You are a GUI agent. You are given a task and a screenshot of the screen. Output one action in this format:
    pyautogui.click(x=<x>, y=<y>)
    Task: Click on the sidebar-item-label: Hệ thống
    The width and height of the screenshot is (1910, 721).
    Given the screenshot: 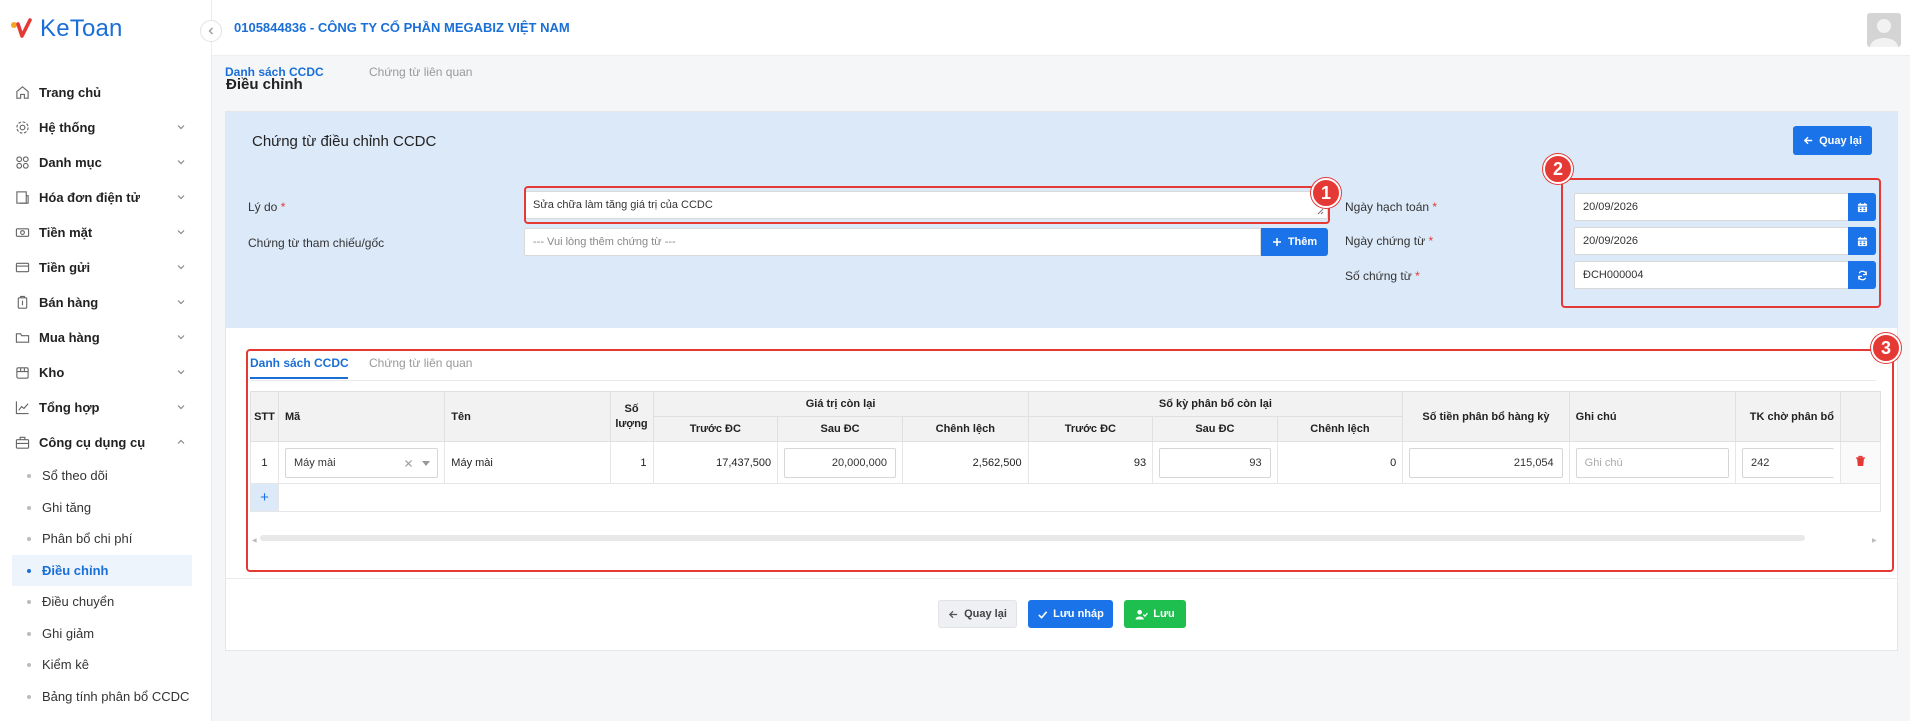 What is the action you would take?
    pyautogui.click(x=67, y=127)
    